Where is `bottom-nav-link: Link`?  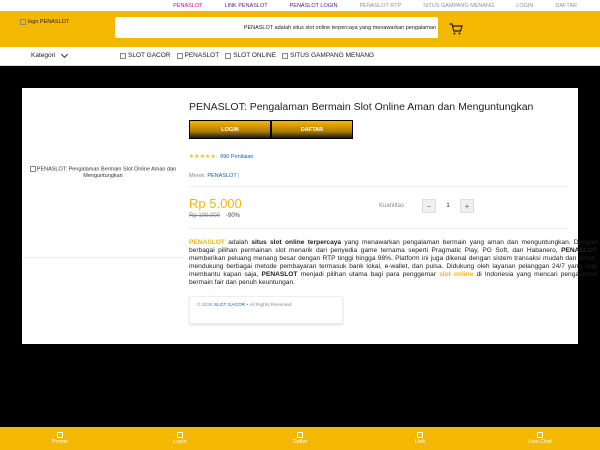 bottom-nav-link: Link is located at coordinates (420, 438).